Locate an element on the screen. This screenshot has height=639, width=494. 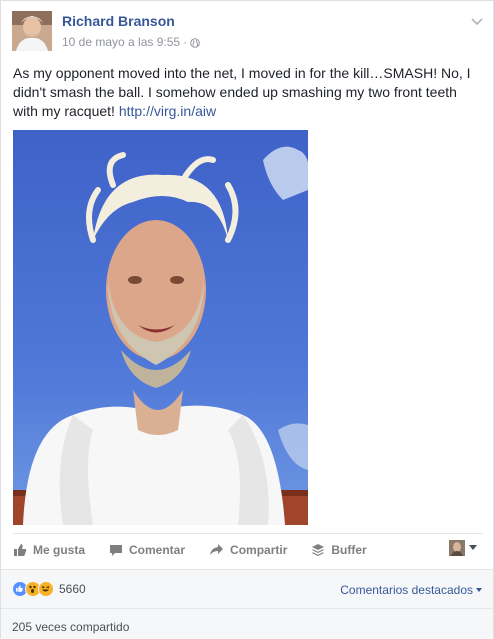
buffer-button: Buffer is located at coordinates (339, 550).